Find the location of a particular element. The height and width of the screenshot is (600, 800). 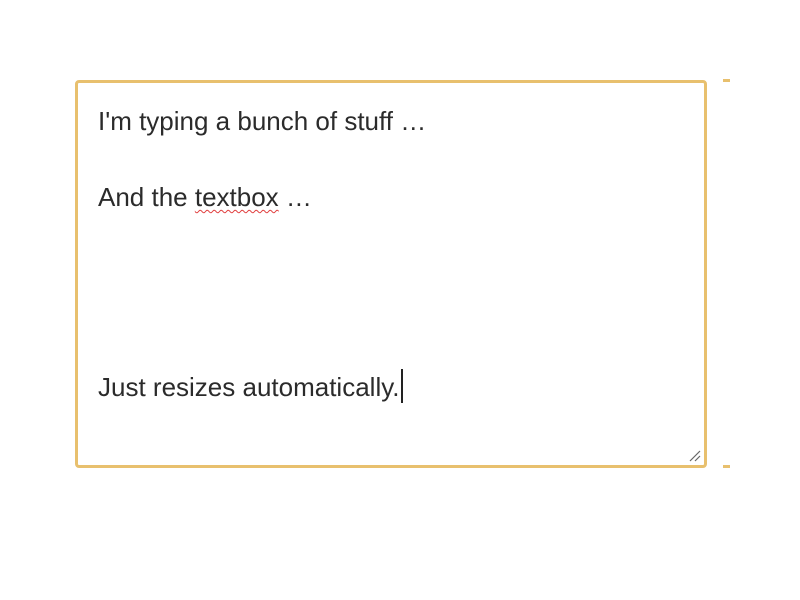

text-caret is located at coordinates (401, 386).